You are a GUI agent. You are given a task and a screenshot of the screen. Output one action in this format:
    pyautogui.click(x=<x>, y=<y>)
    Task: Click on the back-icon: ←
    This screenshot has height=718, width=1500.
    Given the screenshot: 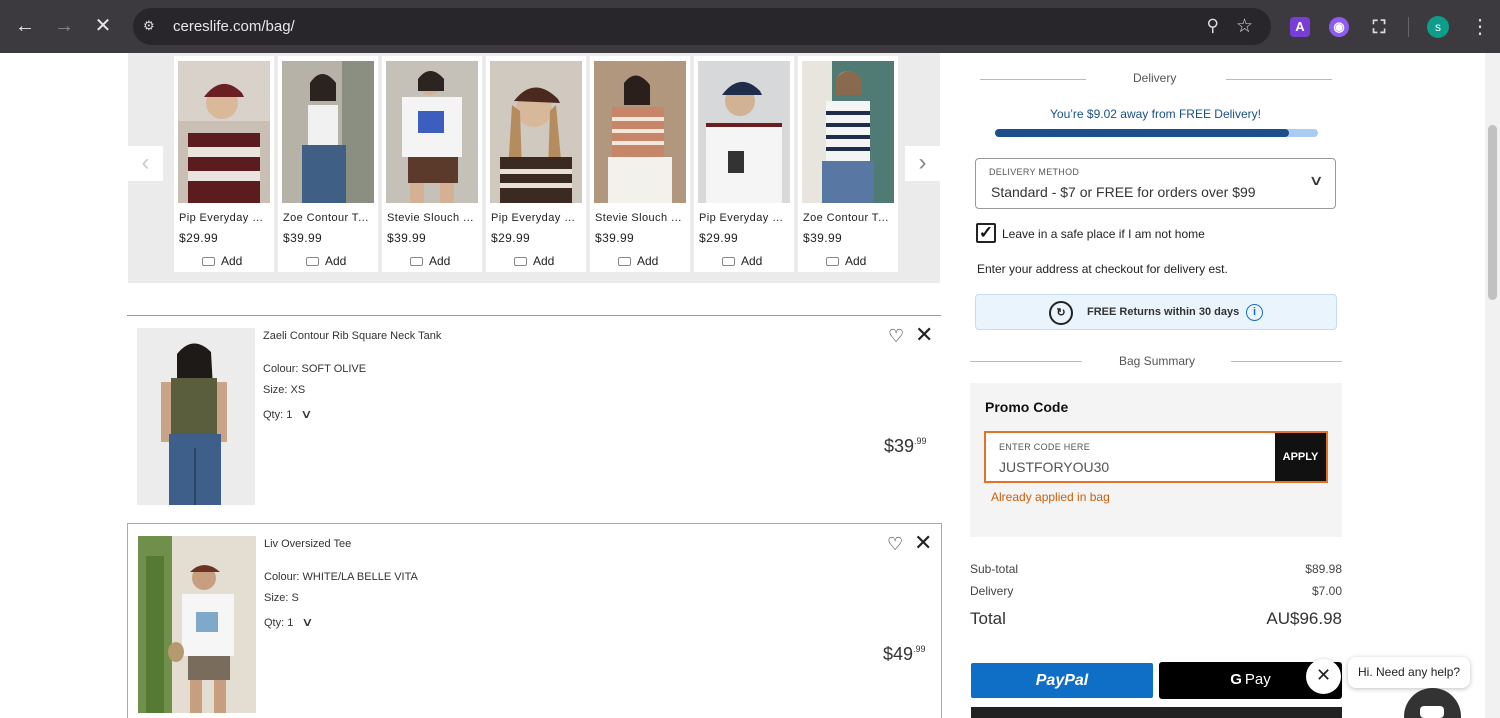 What is the action you would take?
    pyautogui.click(x=25, y=26)
    